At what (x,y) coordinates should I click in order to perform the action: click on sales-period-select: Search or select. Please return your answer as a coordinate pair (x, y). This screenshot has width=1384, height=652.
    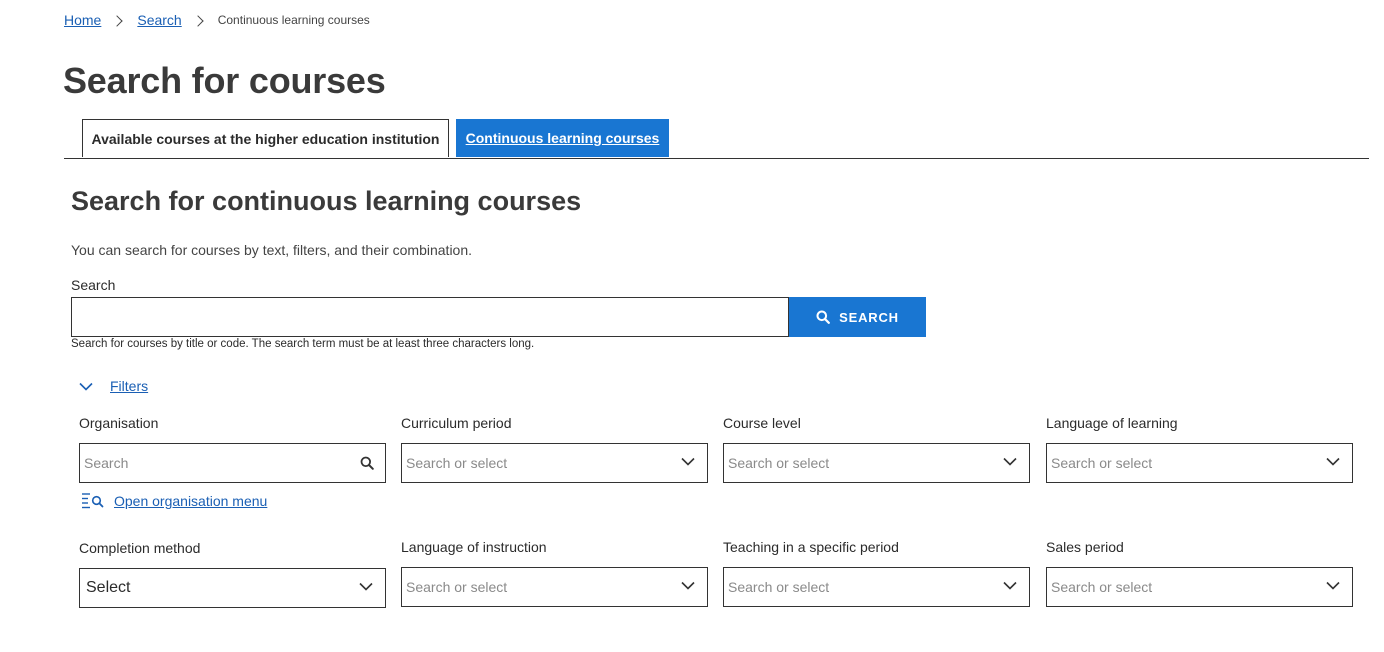
    Looking at the image, I should click on (1199, 587).